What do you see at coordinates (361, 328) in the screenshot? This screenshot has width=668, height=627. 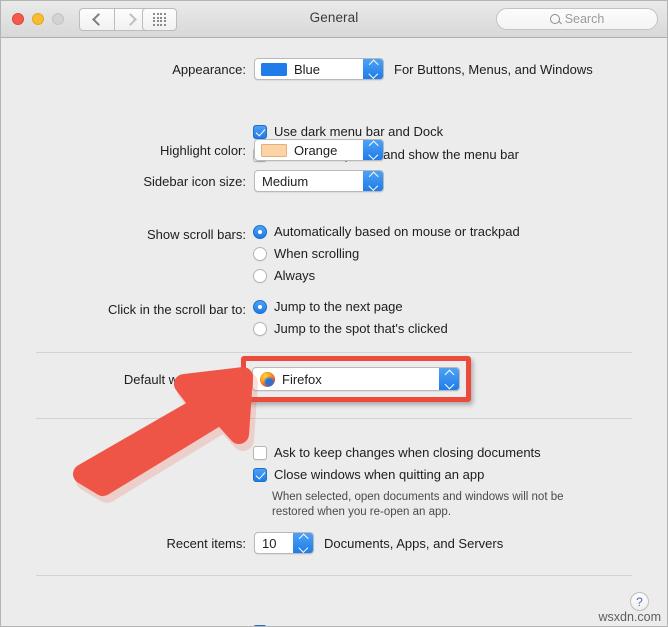 I see `click-scroll-option-label: Jump to the spot that's clicked` at bounding box center [361, 328].